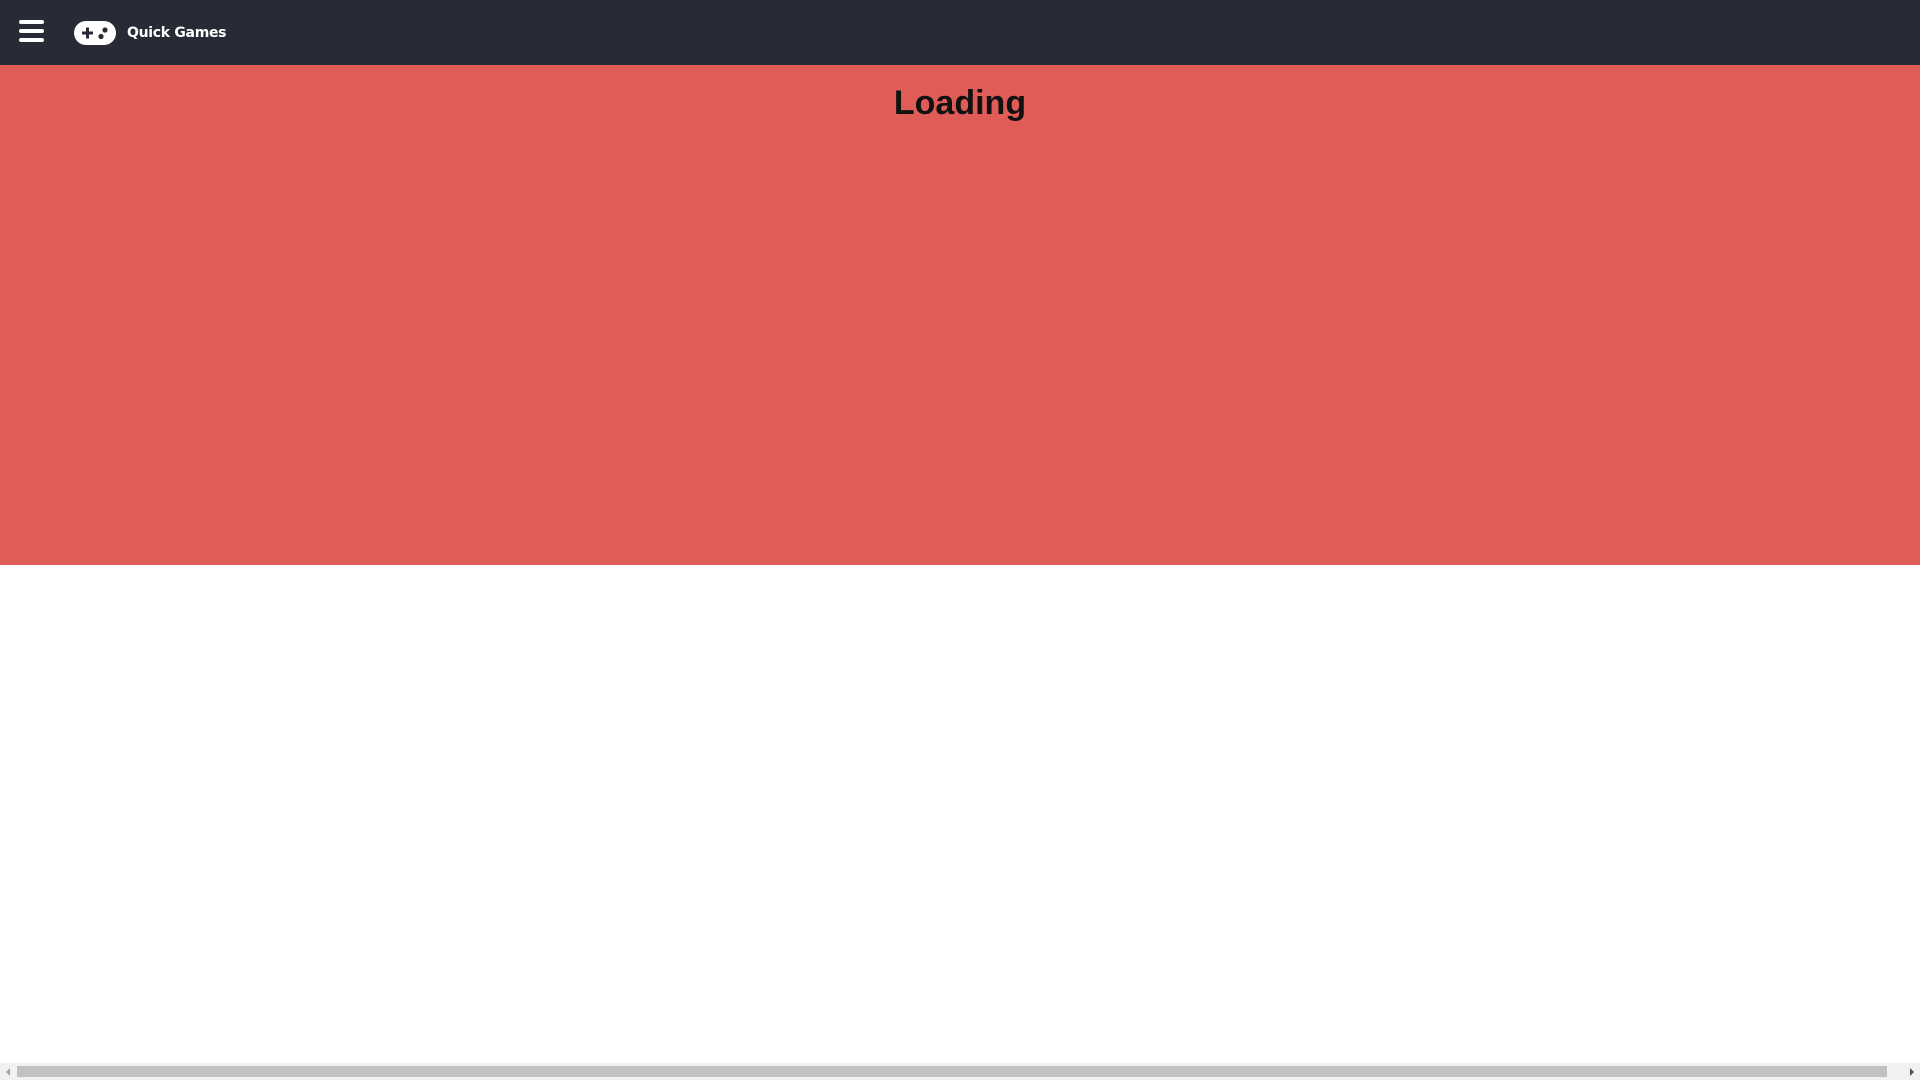 The height and width of the screenshot is (1080, 1920). Describe the element at coordinates (960, 103) in the screenshot. I see `loading-heading: Loading` at that location.